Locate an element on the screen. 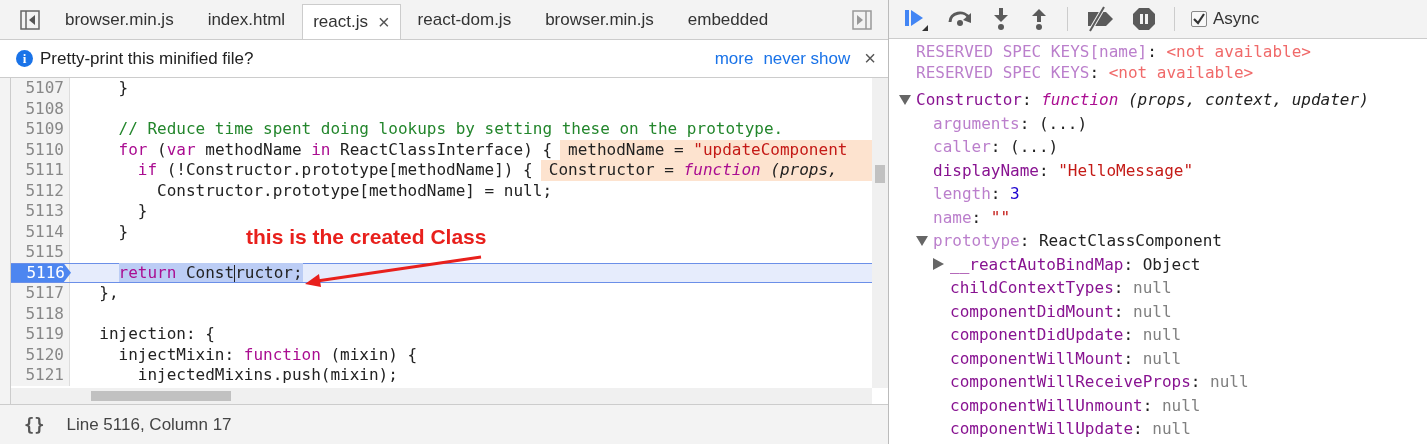 The height and width of the screenshot is (444, 1427). property-entry: name: "" is located at coordinates (972, 217).